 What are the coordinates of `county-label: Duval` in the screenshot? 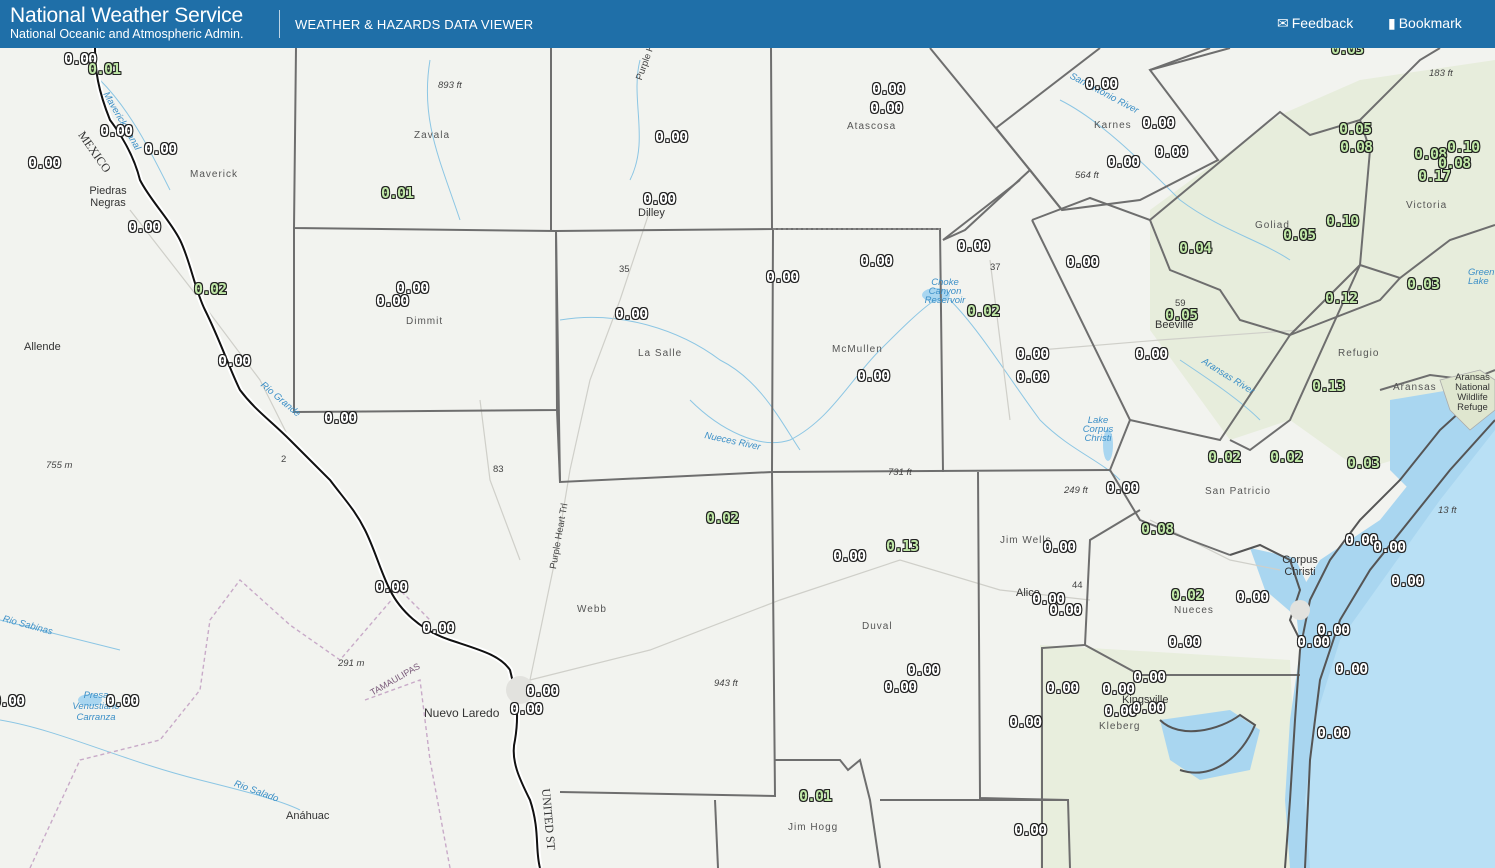 It's located at (877, 626).